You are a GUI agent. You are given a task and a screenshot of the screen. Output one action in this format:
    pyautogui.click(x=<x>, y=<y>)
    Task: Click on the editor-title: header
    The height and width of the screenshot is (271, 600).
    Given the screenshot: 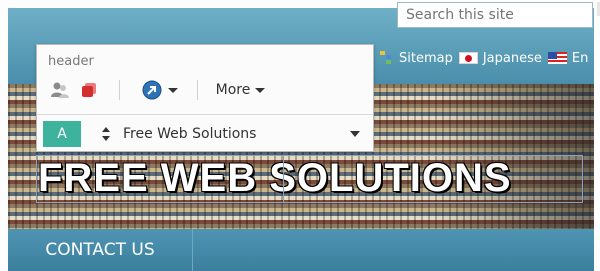 What is the action you would take?
    pyautogui.click(x=71, y=61)
    